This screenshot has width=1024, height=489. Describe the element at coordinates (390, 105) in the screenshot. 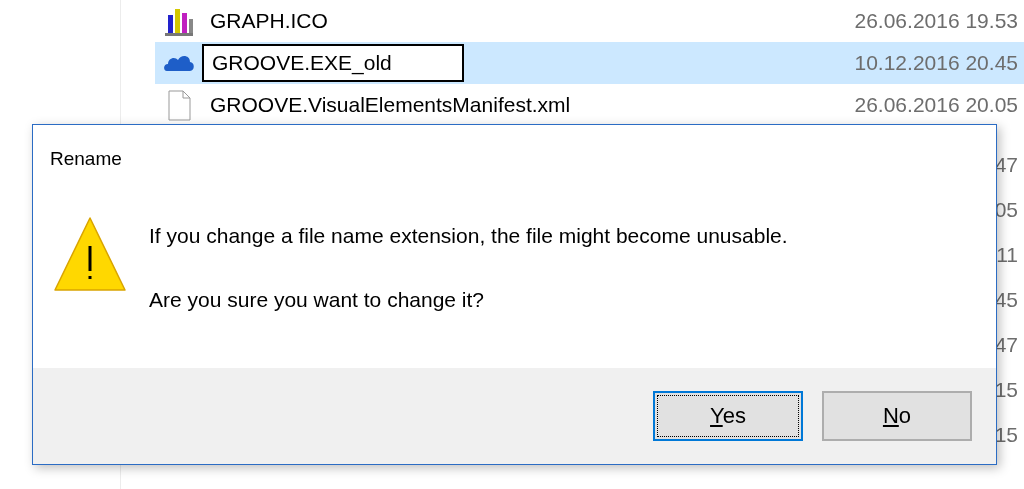

I see `file-name: GROOVE.VisualElementsManifest.xml` at that location.